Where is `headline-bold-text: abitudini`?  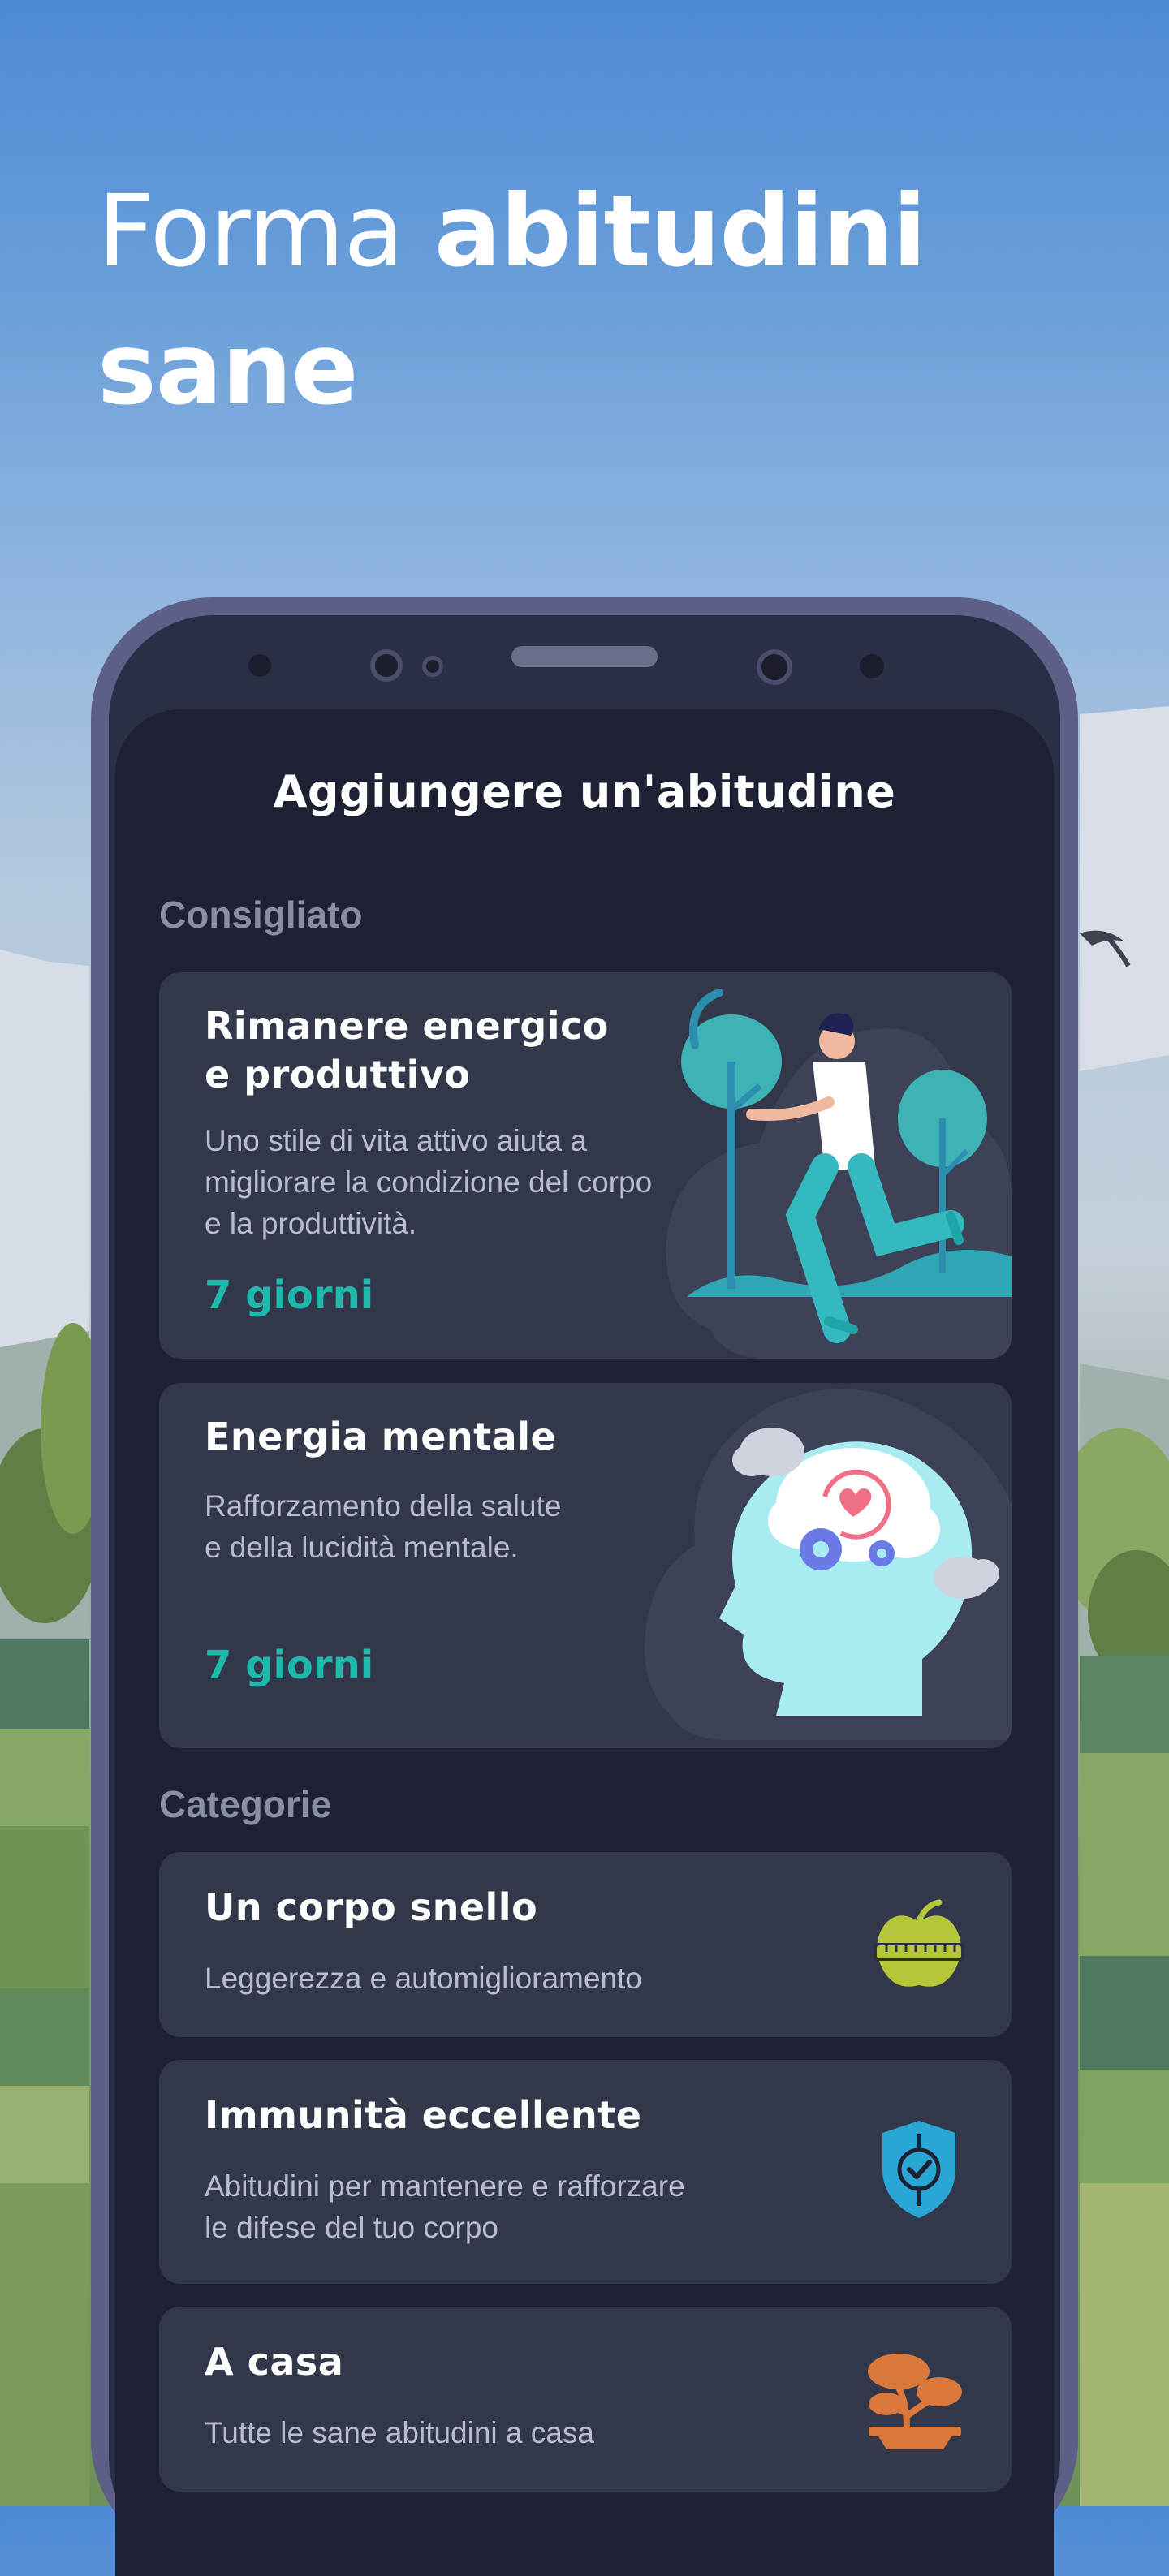
headline-bold-text: abitudini is located at coordinates (680, 232).